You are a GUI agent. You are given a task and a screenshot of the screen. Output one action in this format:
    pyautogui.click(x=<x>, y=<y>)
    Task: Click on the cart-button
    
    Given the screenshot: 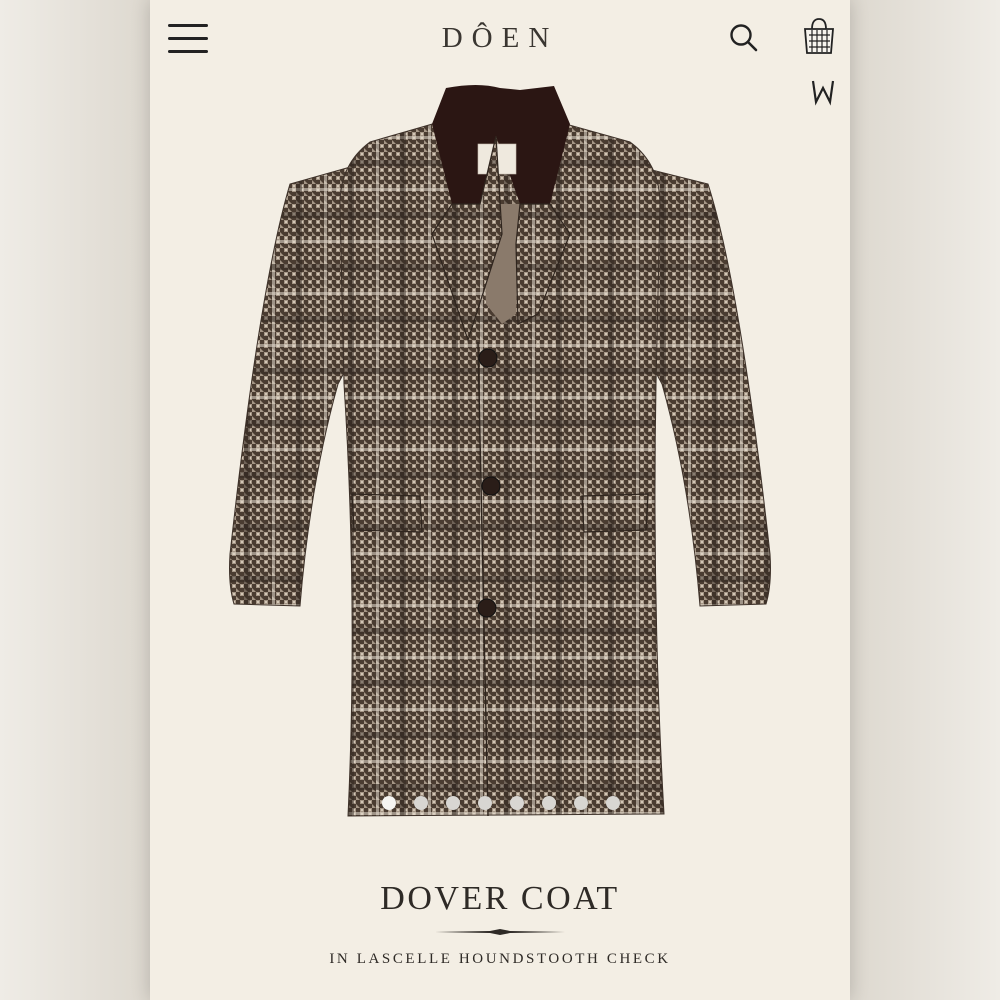 What is the action you would take?
    pyautogui.click(x=819, y=36)
    